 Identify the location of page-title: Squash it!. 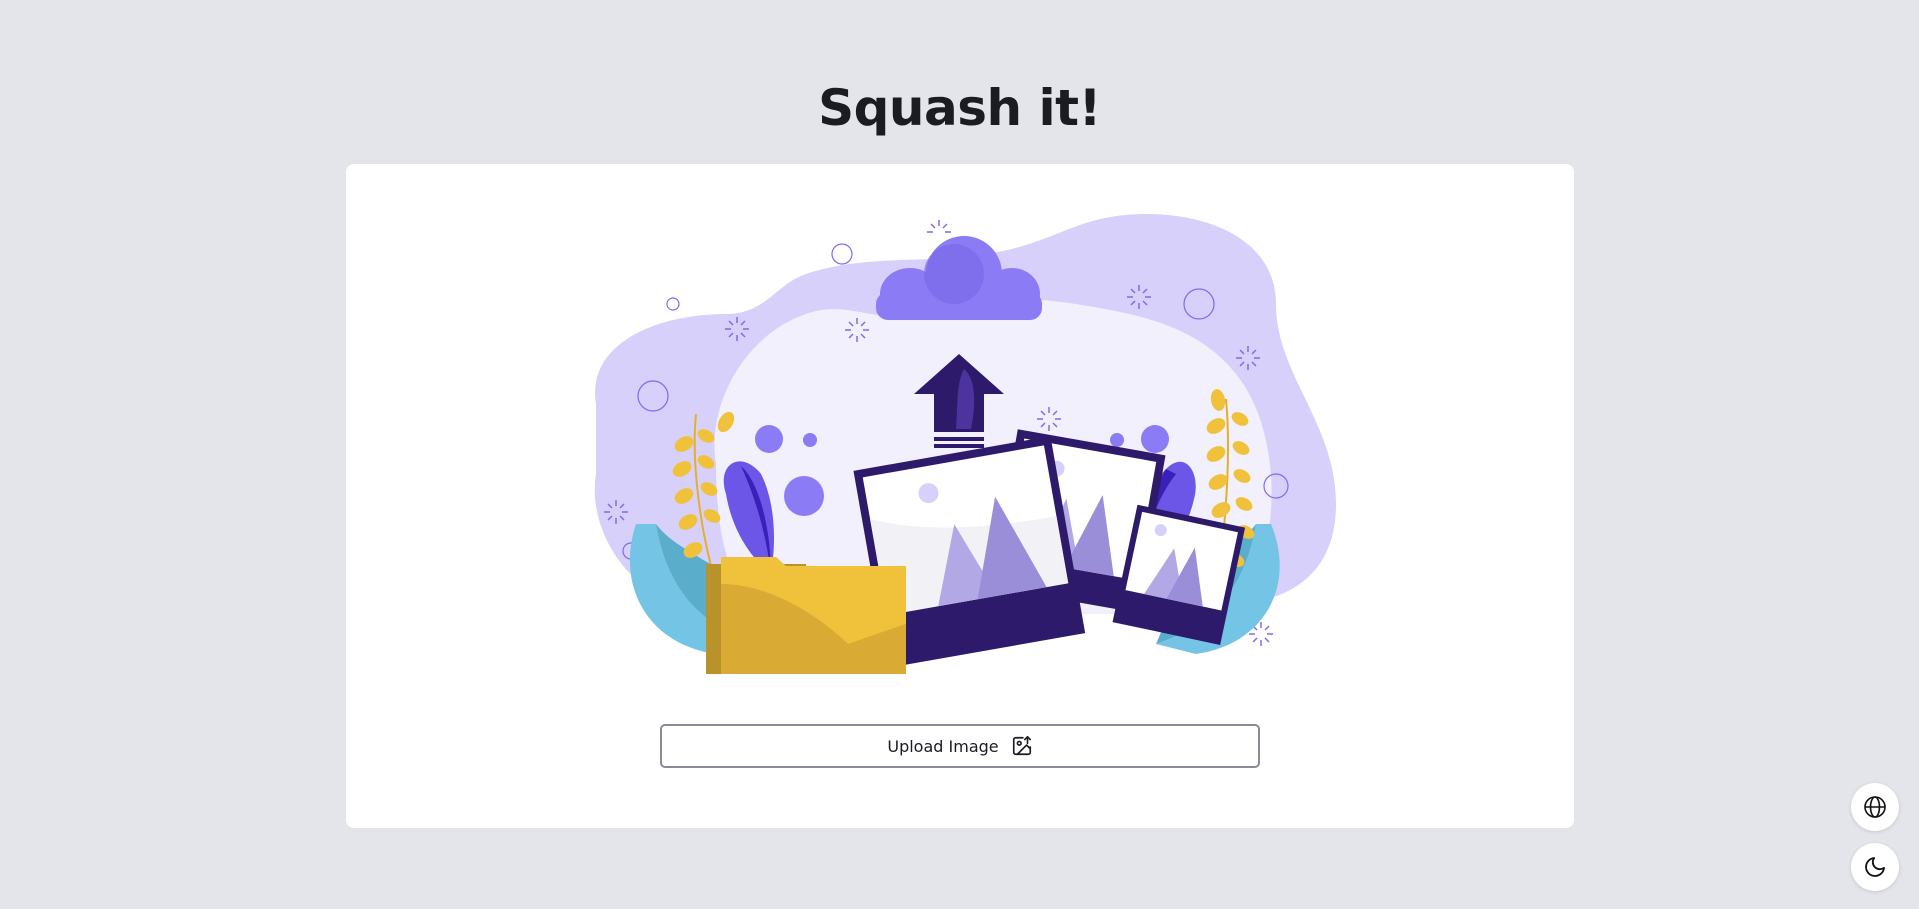
(959, 108).